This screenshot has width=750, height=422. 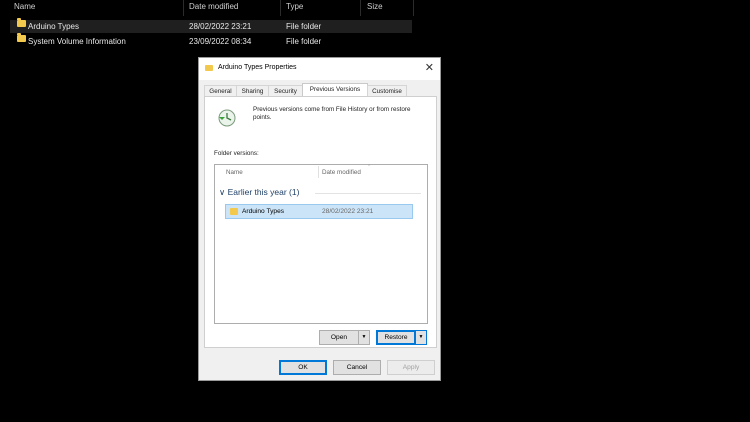 I want to click on group-divider, so click(x=368, y=193).